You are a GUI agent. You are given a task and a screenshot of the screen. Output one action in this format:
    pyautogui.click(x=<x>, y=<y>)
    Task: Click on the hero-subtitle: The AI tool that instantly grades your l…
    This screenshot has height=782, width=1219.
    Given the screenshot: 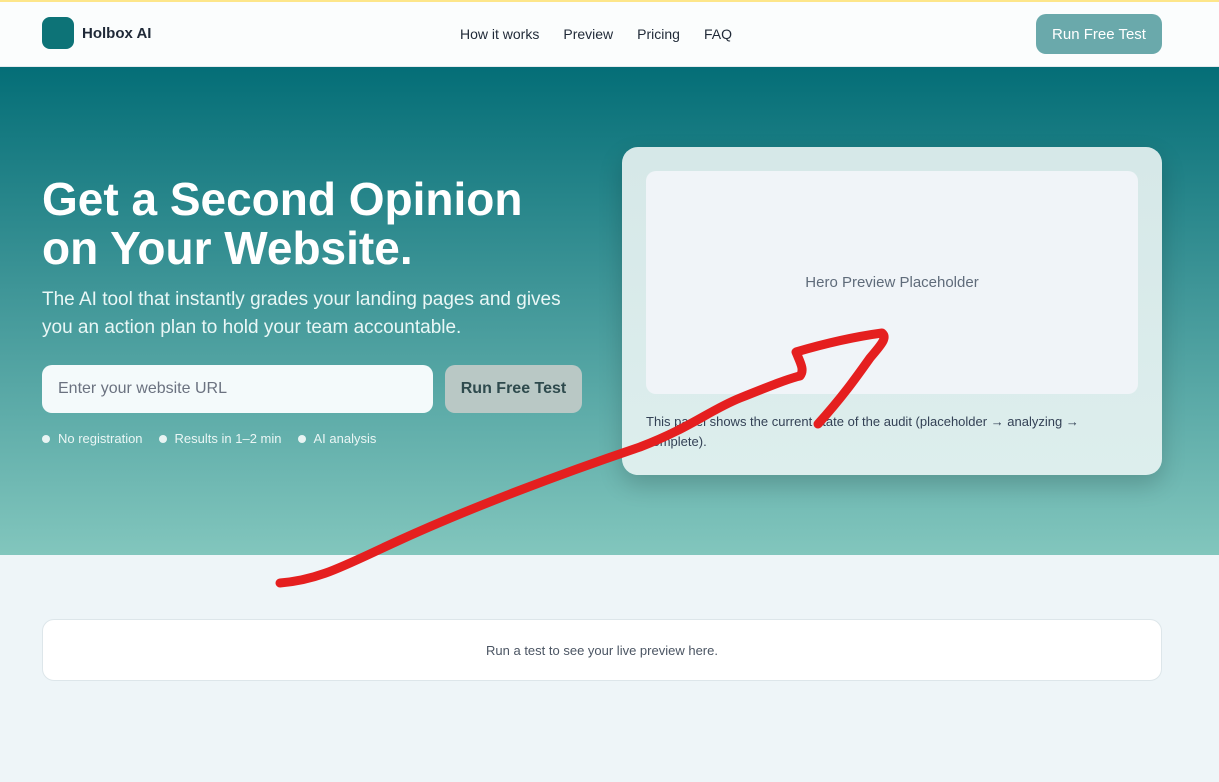 What is the action you would take?
    pyautogui.click(x=301, y=313)
    